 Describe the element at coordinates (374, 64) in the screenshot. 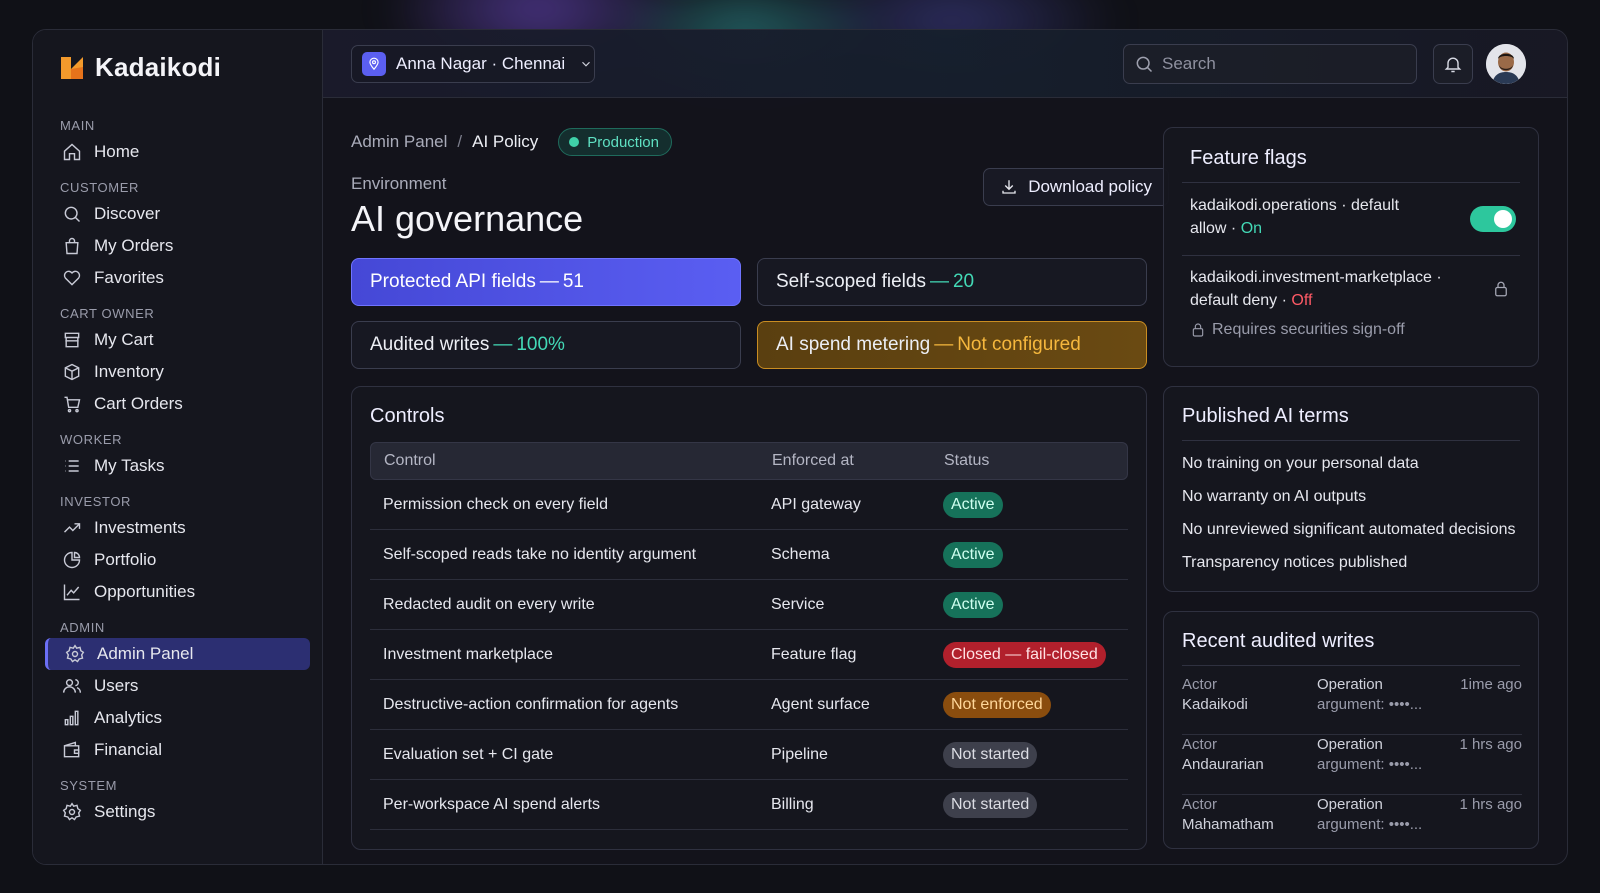

I see `location-pin-icon` at that location.